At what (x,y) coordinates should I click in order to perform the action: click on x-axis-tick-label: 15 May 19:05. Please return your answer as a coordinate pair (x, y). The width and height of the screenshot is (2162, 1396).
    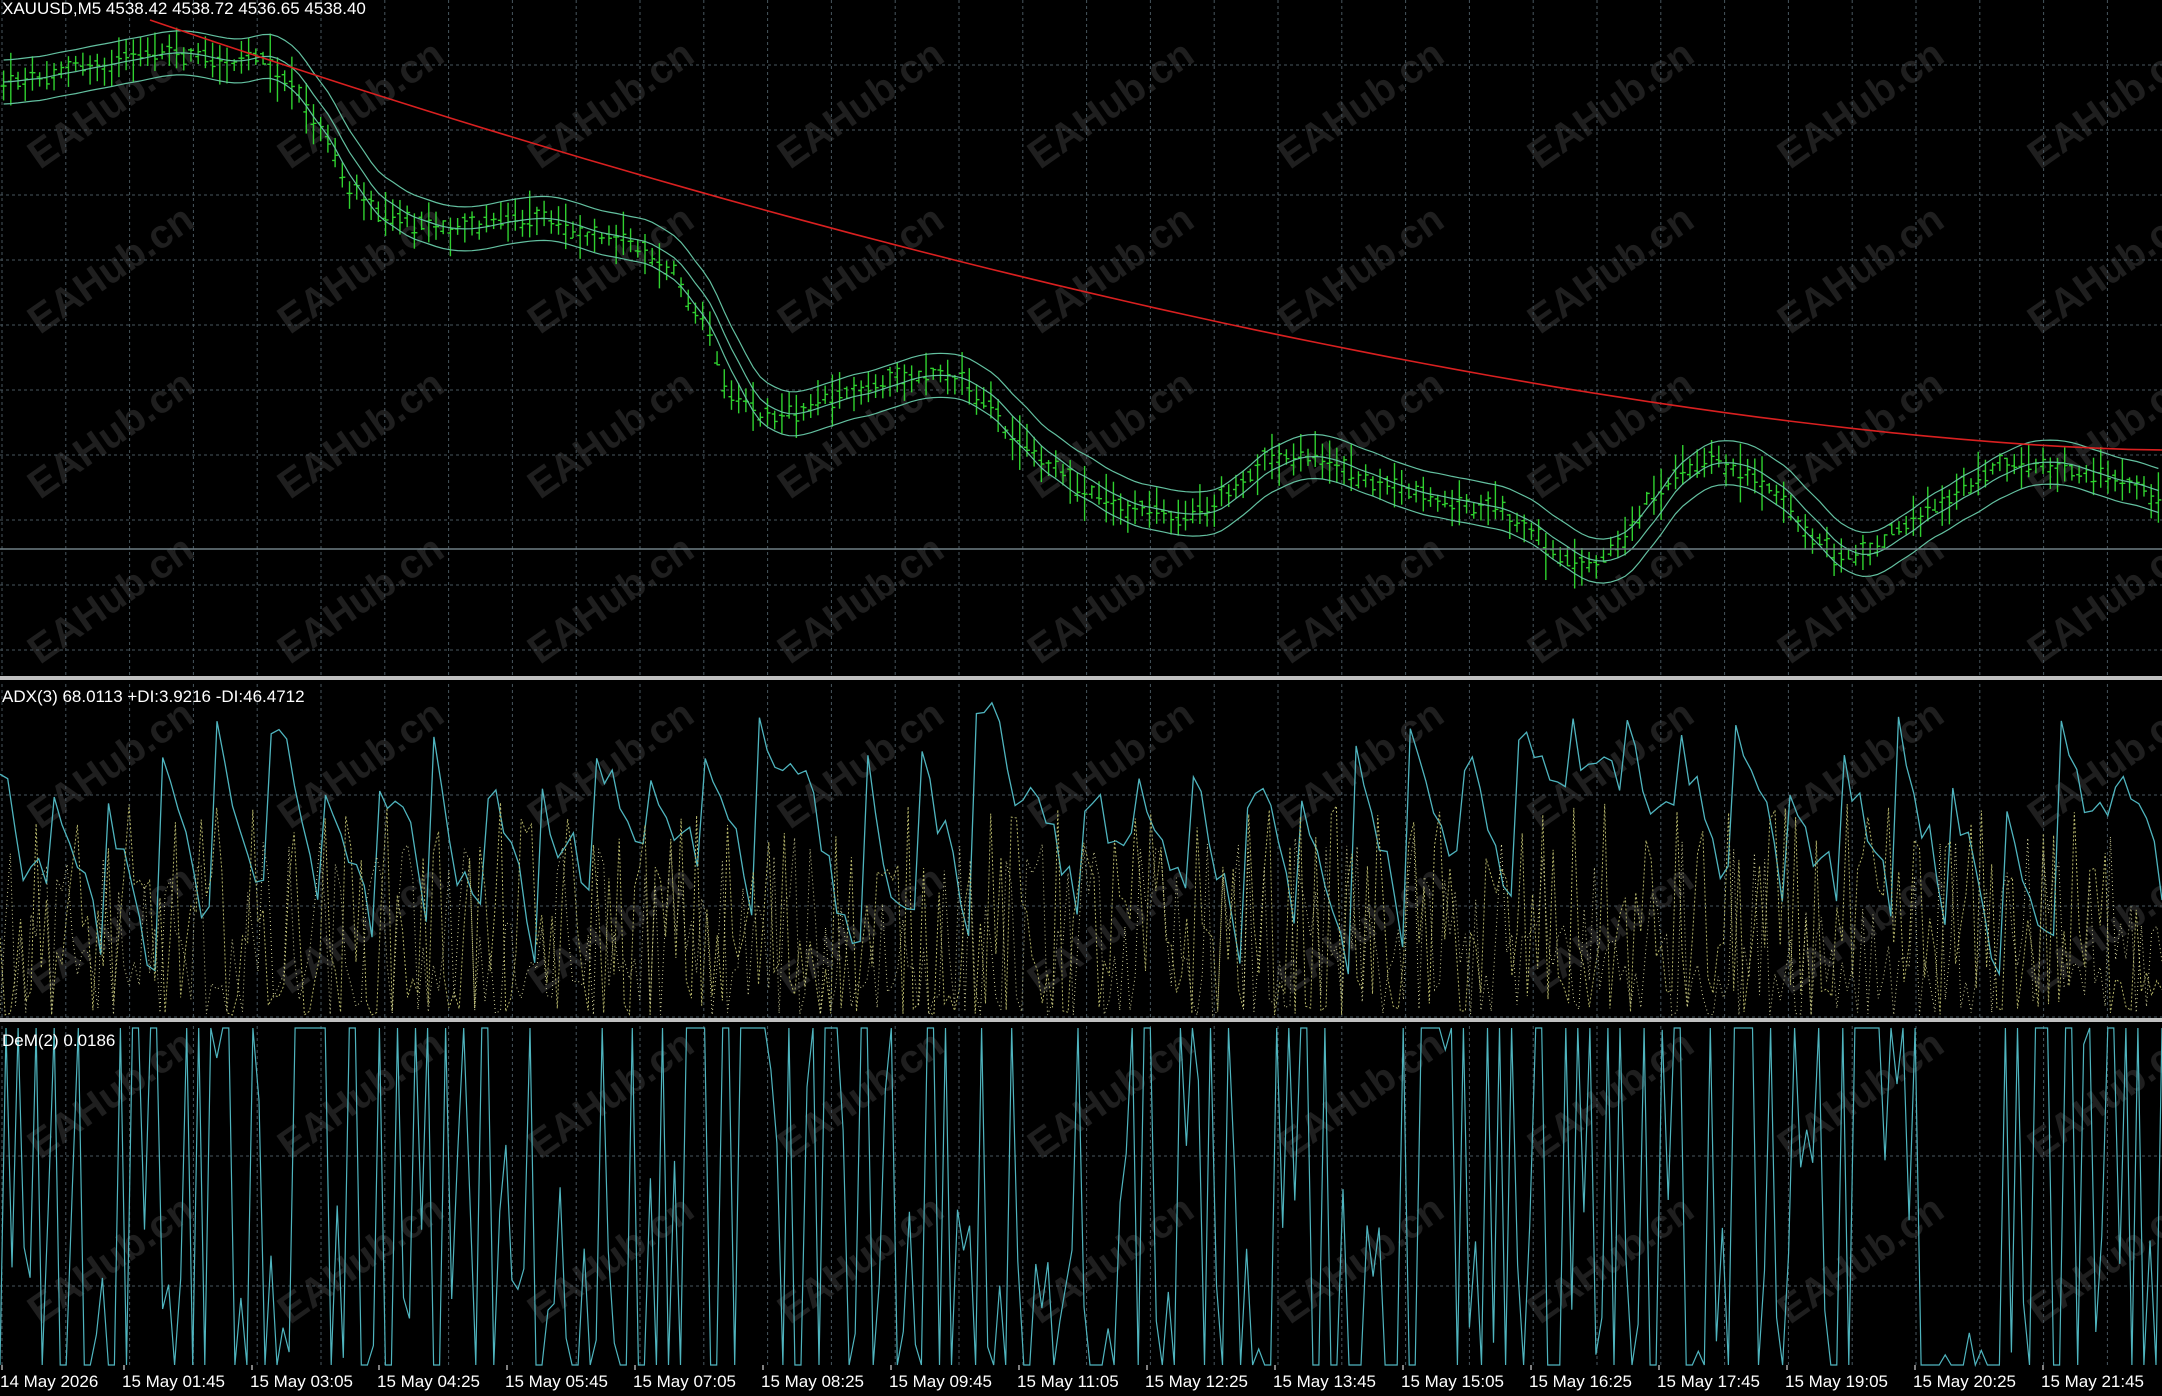
    Looking at the image, I should click on (1836, 1381).